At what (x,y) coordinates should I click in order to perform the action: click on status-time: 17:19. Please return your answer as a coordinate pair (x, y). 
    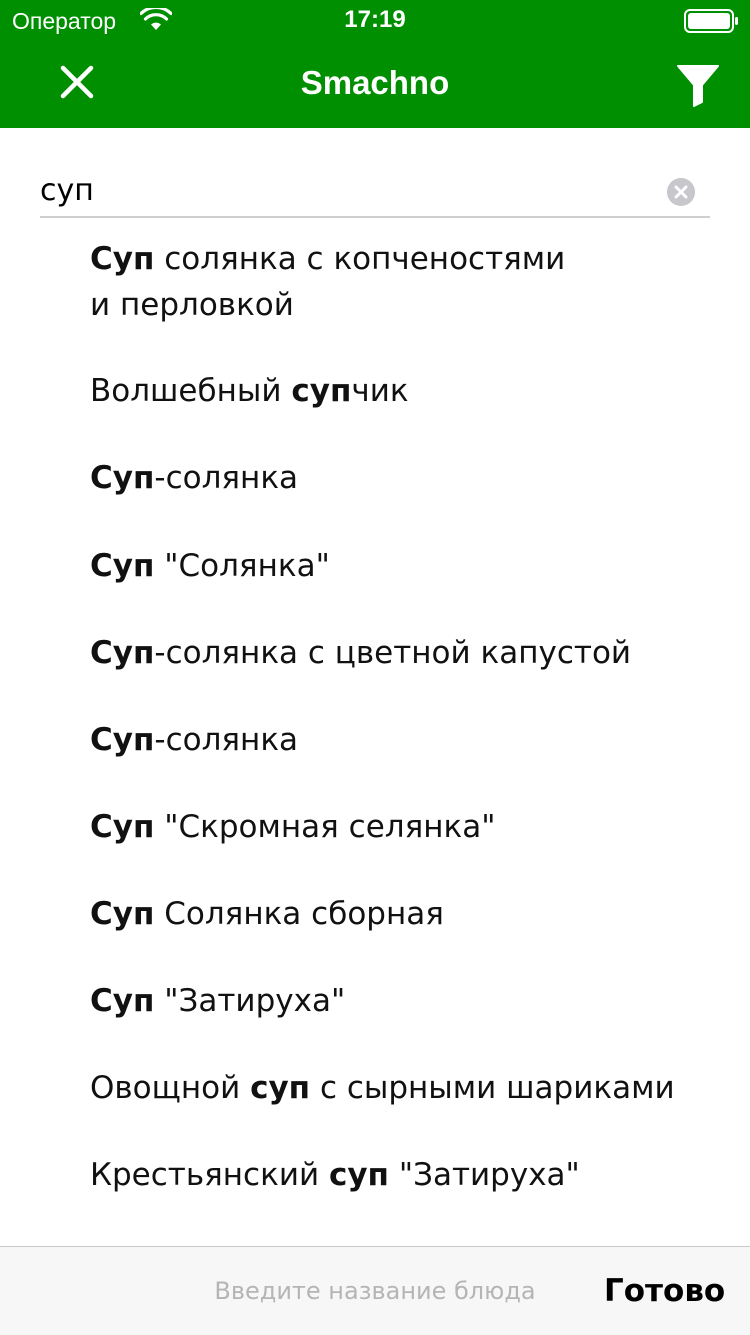
    Looking at the image, I should click on (375, 19).